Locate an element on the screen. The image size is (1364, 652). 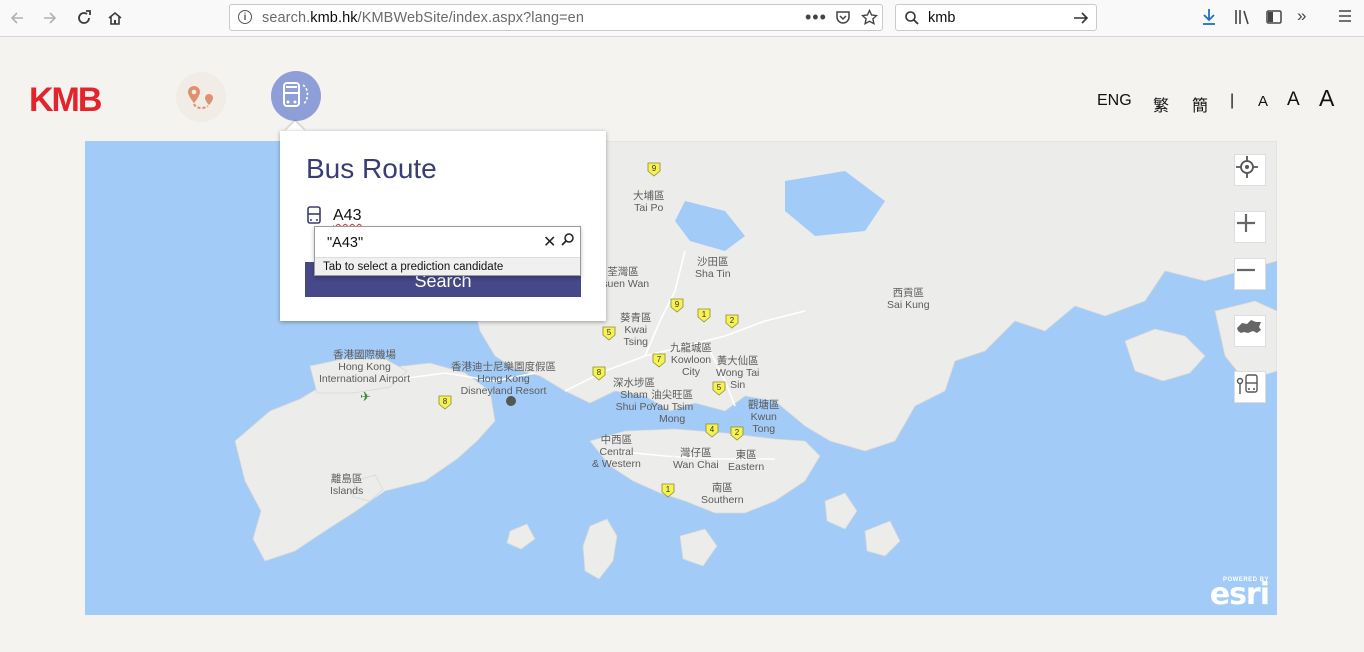
svg-text: KMB is located at coordinates (65, 99).